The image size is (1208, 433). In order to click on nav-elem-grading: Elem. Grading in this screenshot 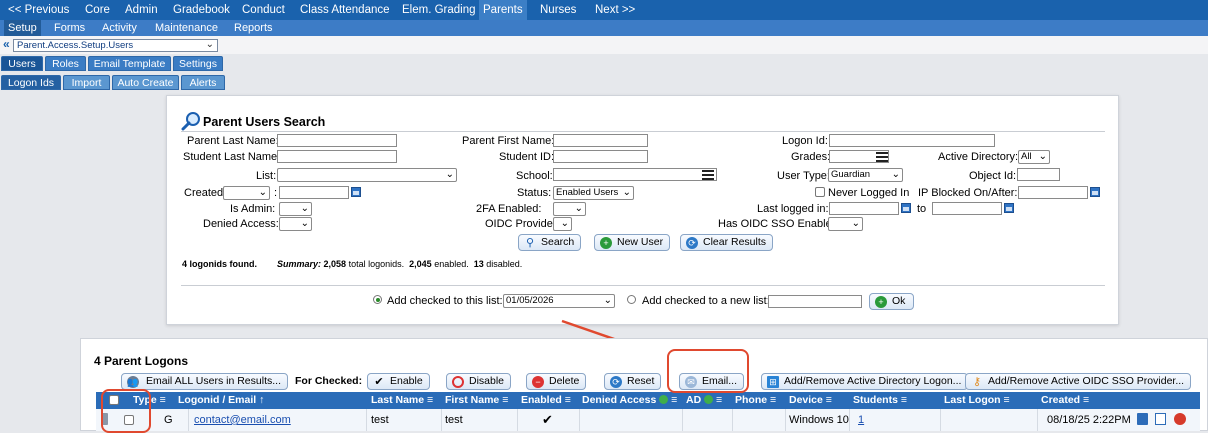, I will do `click(439, 10)`.